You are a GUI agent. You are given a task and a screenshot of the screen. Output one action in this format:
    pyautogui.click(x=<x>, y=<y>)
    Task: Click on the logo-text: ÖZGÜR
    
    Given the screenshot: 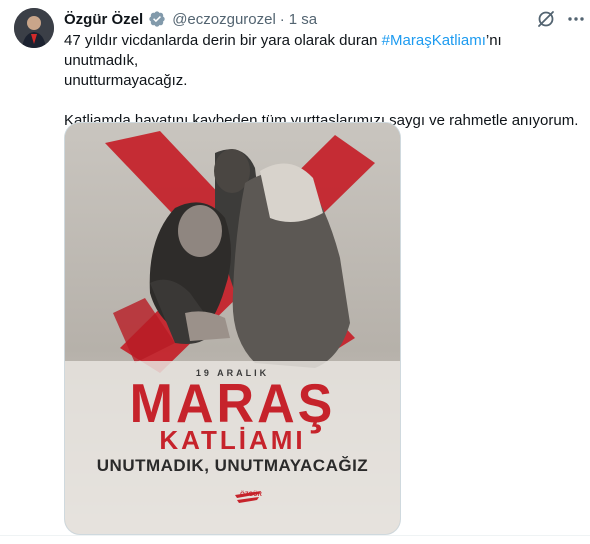 What is the action you would take?
    pyautogui.click(x=251, y=495)
    